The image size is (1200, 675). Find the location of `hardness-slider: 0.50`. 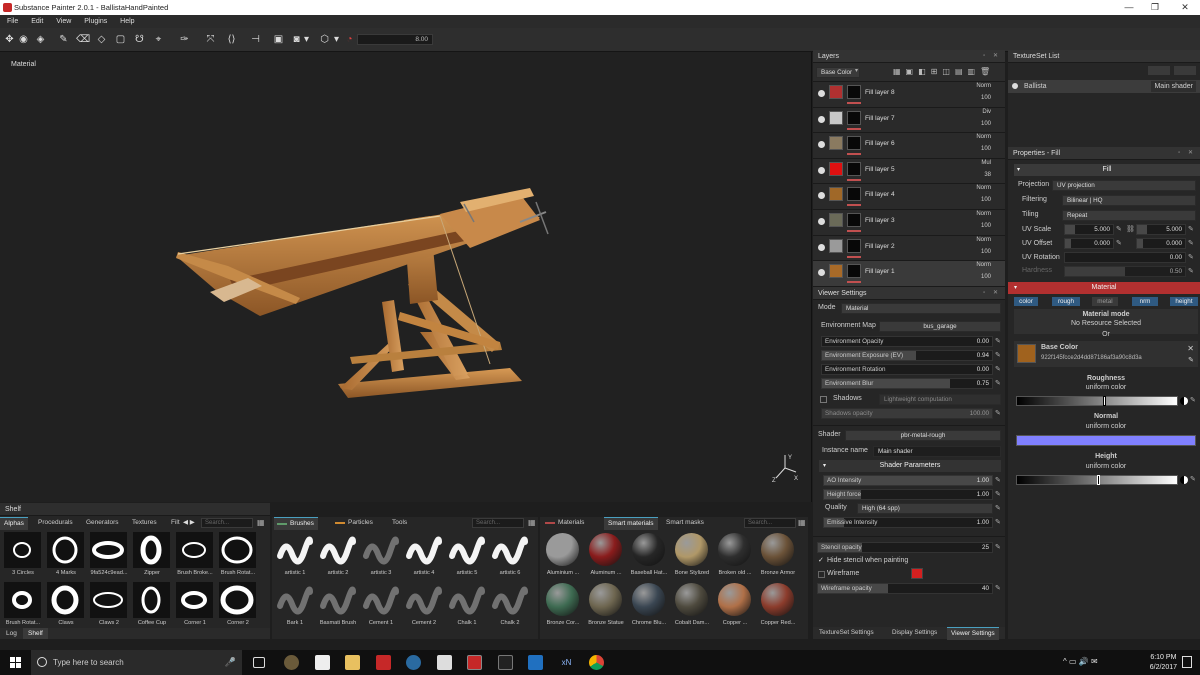

hardness-slider: 0.50 is located at coordinates (1125, 271).